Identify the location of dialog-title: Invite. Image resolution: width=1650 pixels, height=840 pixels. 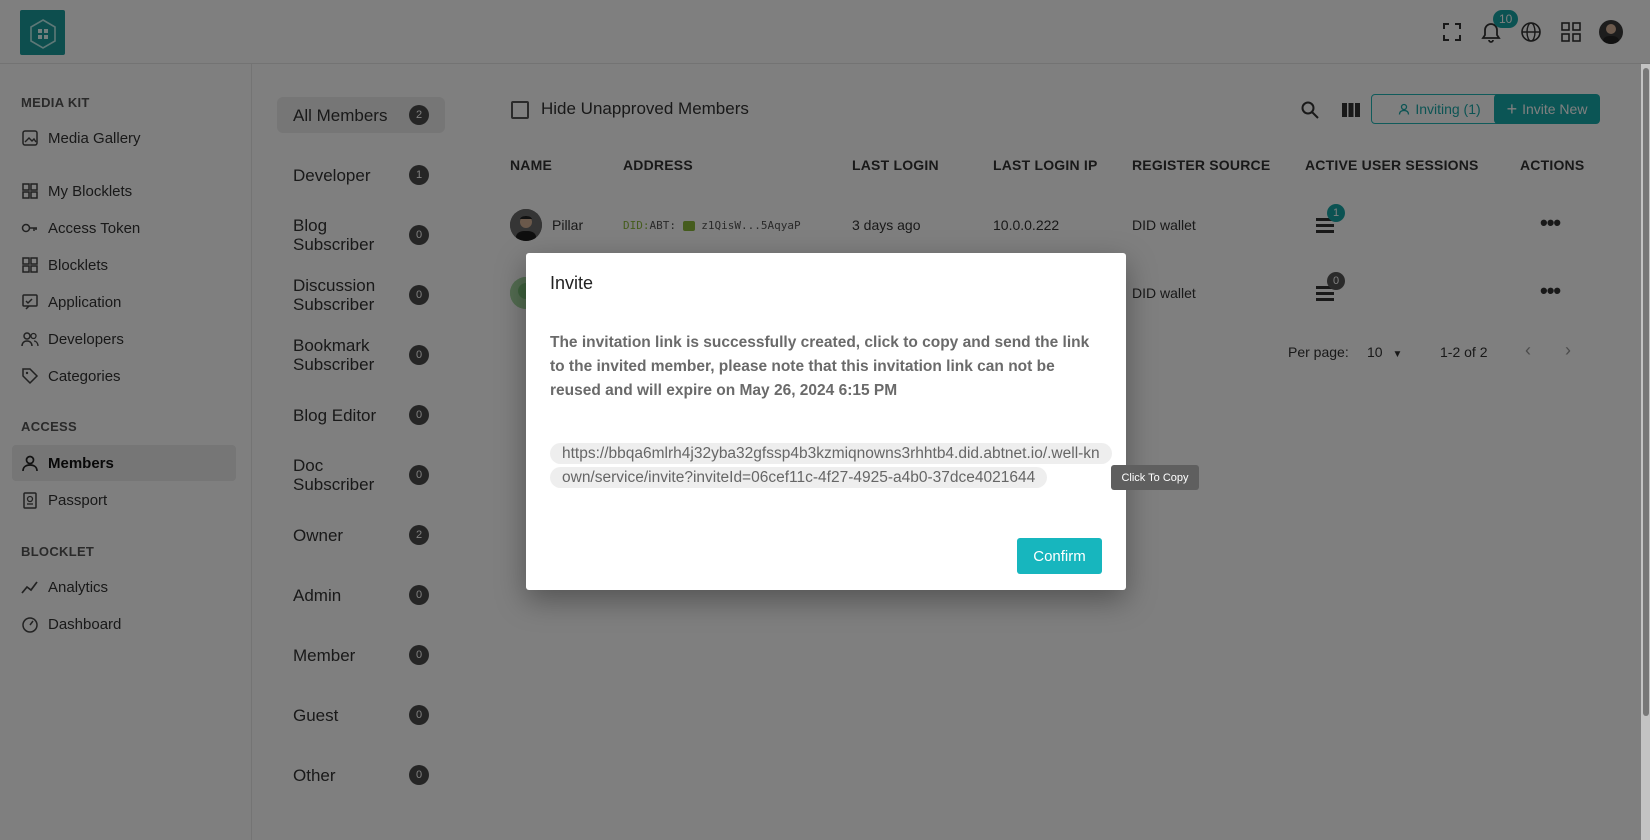
(572, 283).